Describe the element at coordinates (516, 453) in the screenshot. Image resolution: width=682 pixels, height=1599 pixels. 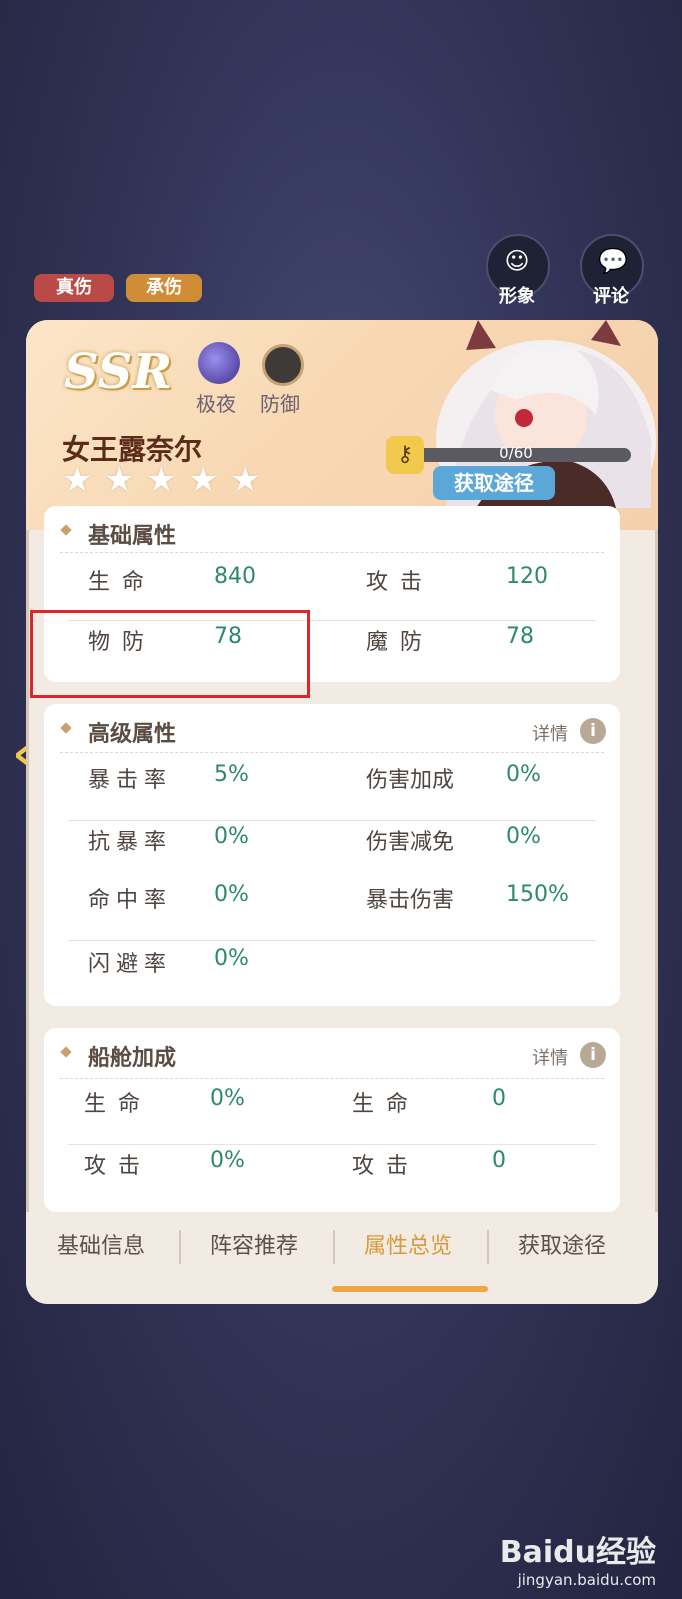
I see `progress-text: 0/60` at that location.